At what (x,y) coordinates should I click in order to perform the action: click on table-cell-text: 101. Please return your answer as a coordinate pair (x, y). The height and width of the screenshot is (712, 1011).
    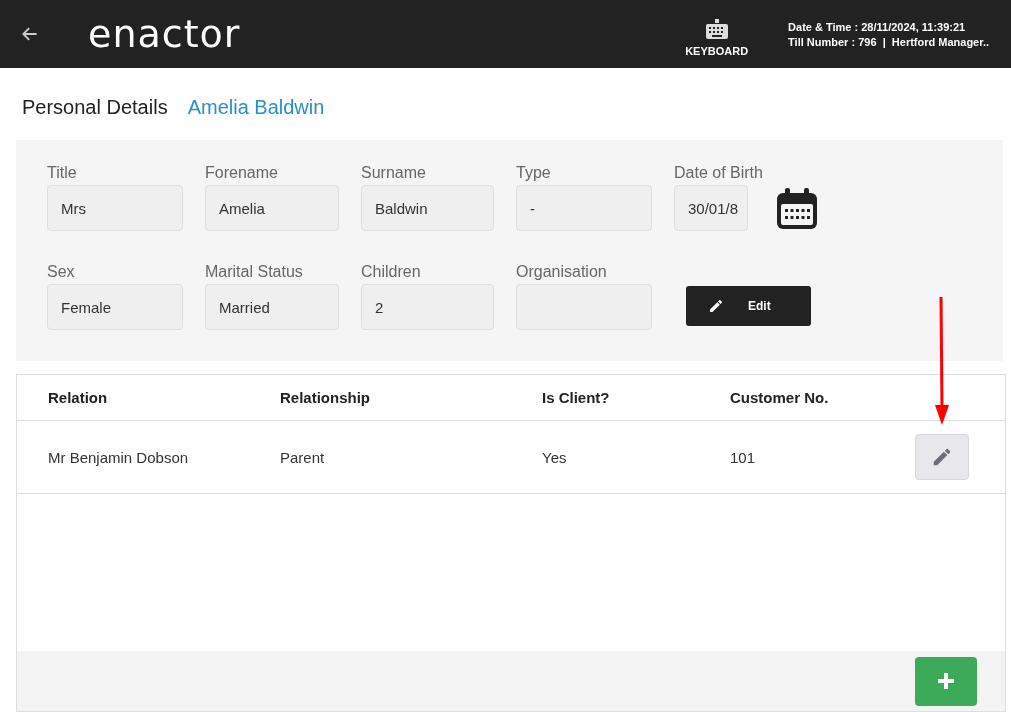
    Looking at the image, I should click on (743, 457).